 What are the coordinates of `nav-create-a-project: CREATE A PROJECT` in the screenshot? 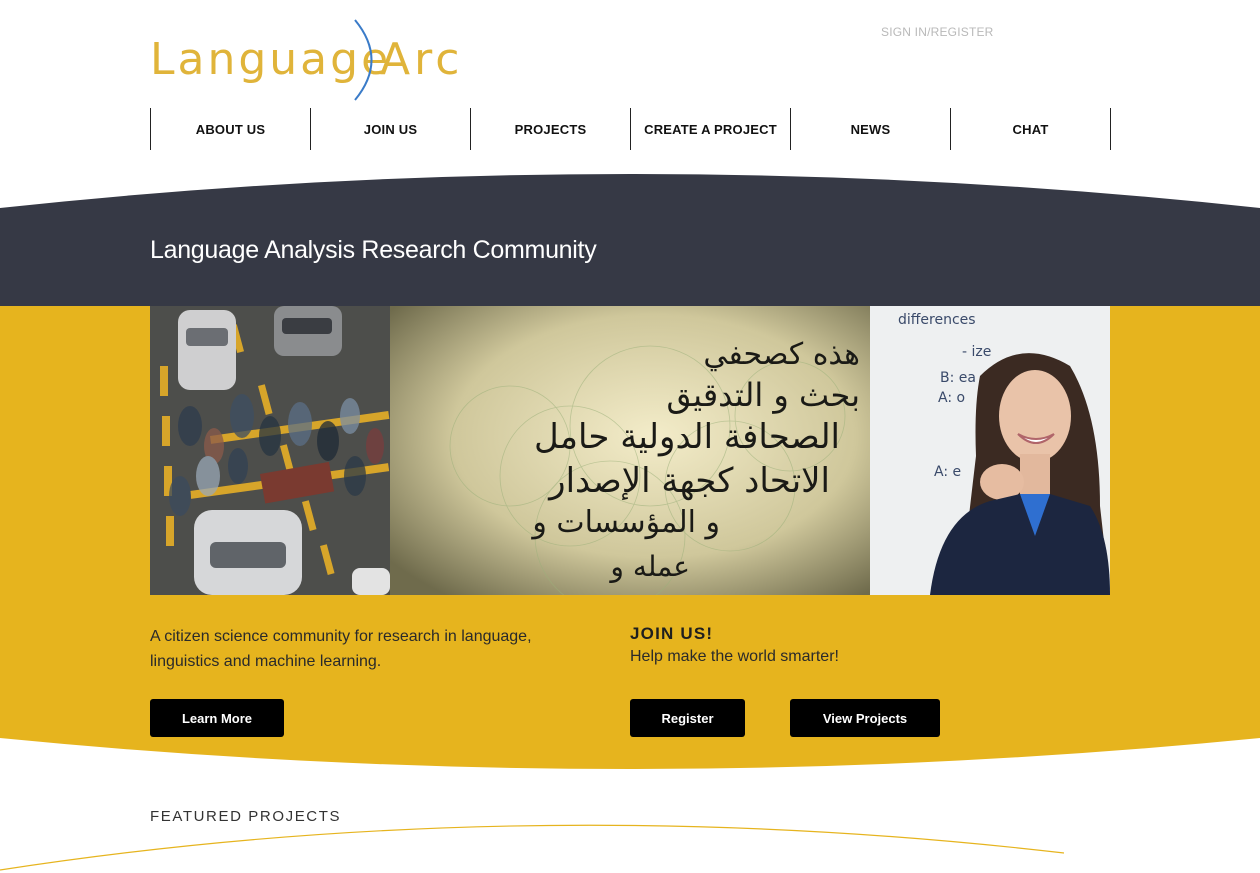 It's located at (710, 129).